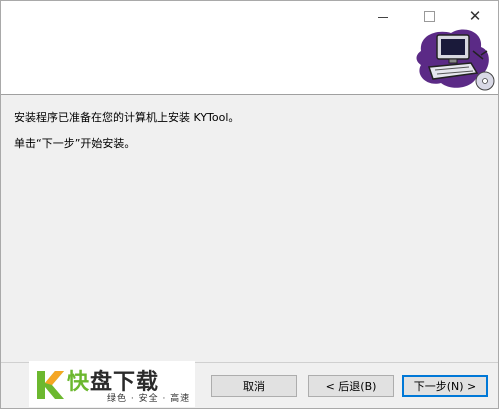 This screenshot has height=409, width=499. Describe the element at coordinates (79, 382) in the screenshot. I see `watermark-title-first: 快` at that location.